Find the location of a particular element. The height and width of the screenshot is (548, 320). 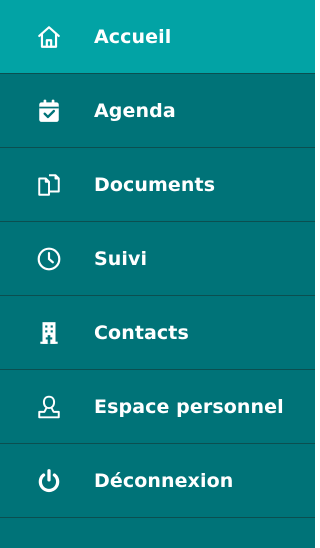

nav-item-deconnexion: Déconnexion is located at coordinates (157, 481).